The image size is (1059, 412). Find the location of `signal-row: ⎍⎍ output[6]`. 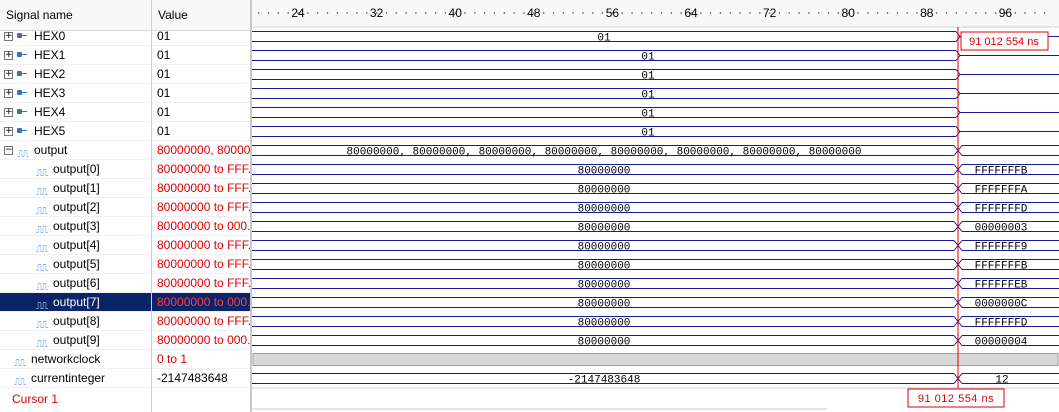

signal-row: ⎍⎍ output[6] is located at coordinates (75, 283).